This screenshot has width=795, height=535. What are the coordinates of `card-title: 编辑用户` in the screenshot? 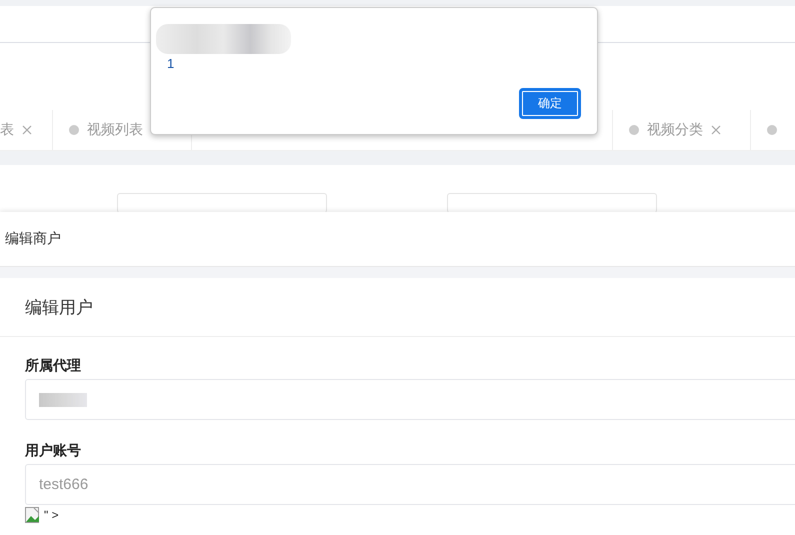 It's located at (59, 307).